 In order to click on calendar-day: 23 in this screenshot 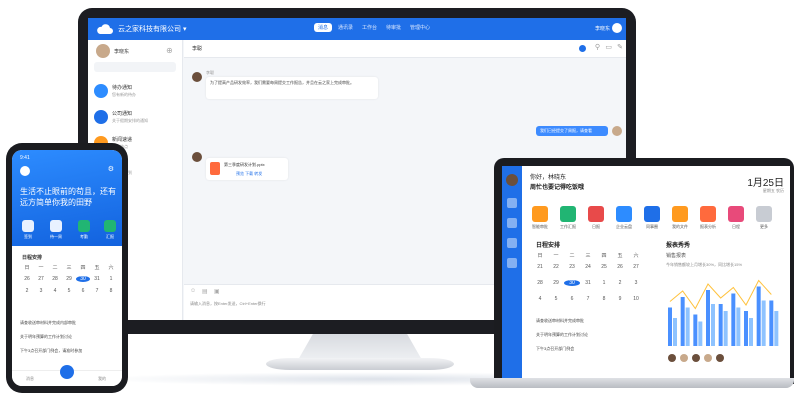, I will do `click(572, 267)`.